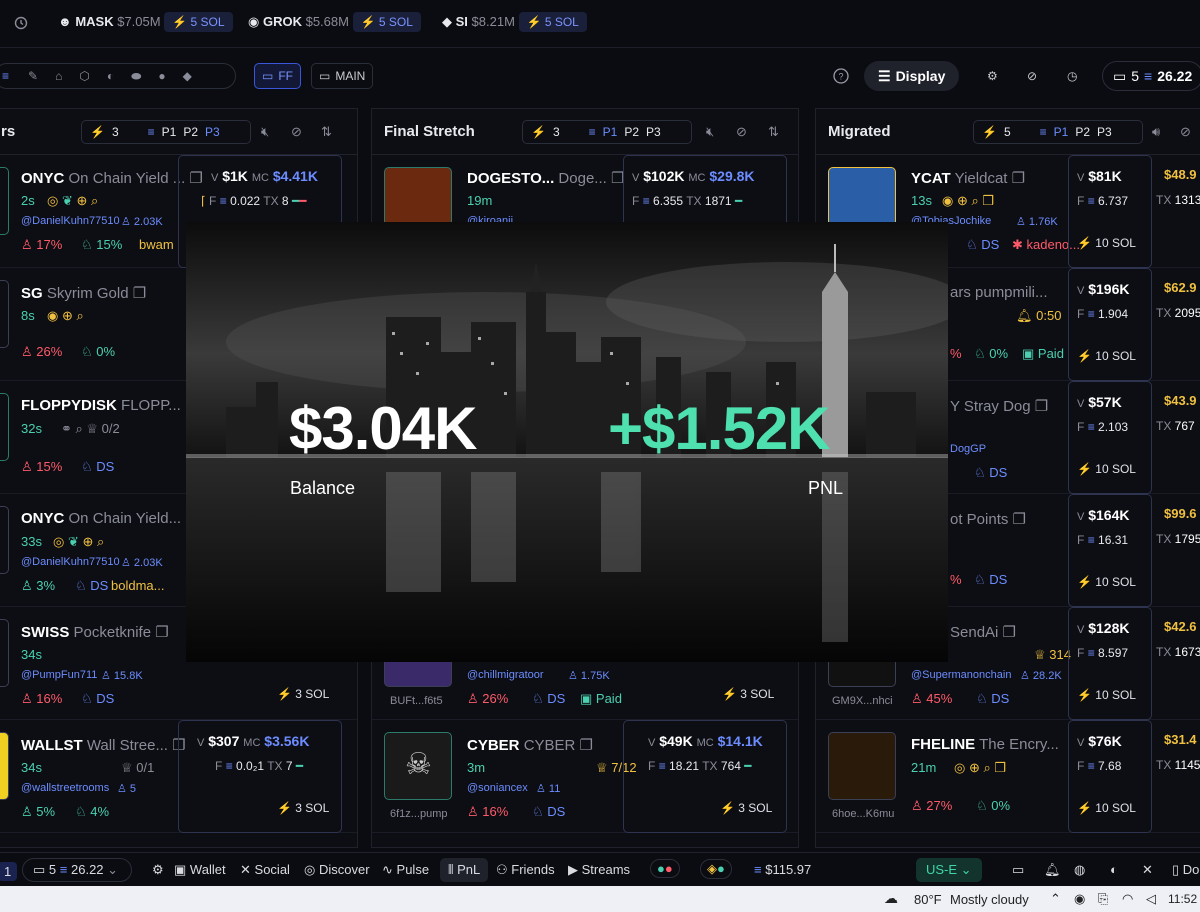 Image resolution: width=1200 pixels, height=912 pixels. I want to click on column-header: Final Stretch ⚡ 3 ≡ P1 P2 P3 🔇︎ ⊘ ⇅, so click(585, 132).